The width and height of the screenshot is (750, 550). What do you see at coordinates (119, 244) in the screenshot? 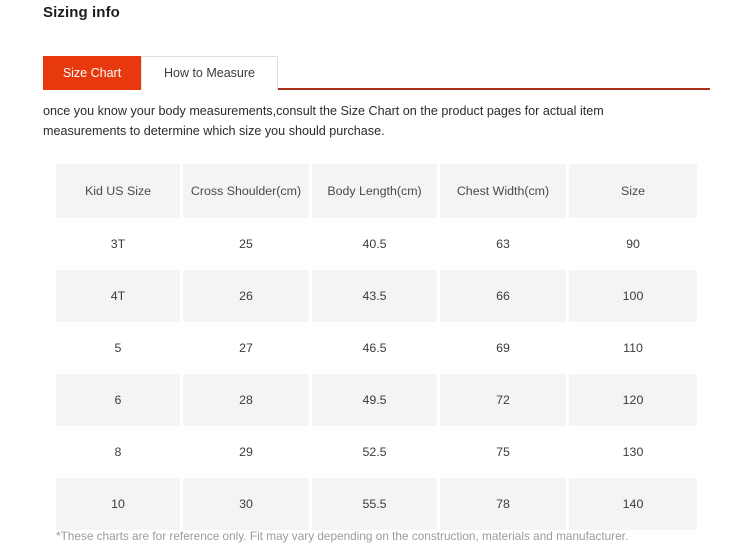
I see `cell-kid-us-size: 3T` at bounding box center [119, 244].